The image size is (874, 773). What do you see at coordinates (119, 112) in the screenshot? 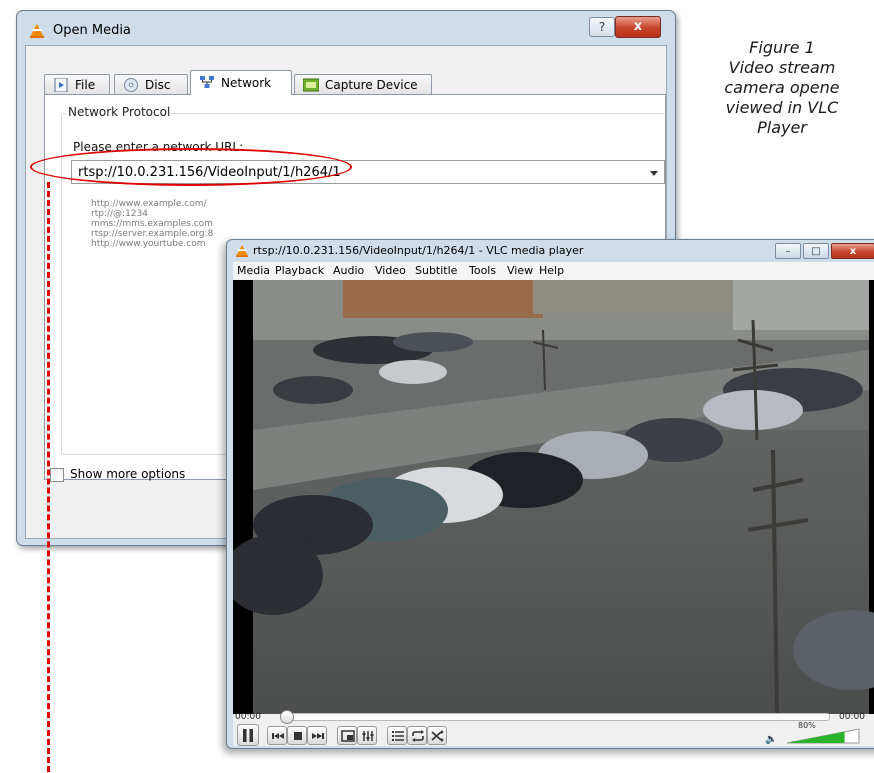
I see `group-label: Network Protocol` at bounding box center [119, 112].